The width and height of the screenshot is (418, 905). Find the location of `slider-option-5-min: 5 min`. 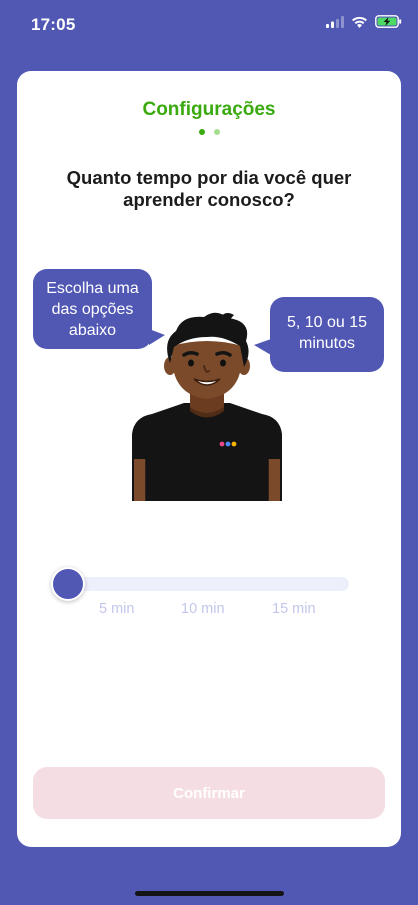

slider-option-5-min: 5 min is located at coordinates (116, 609).